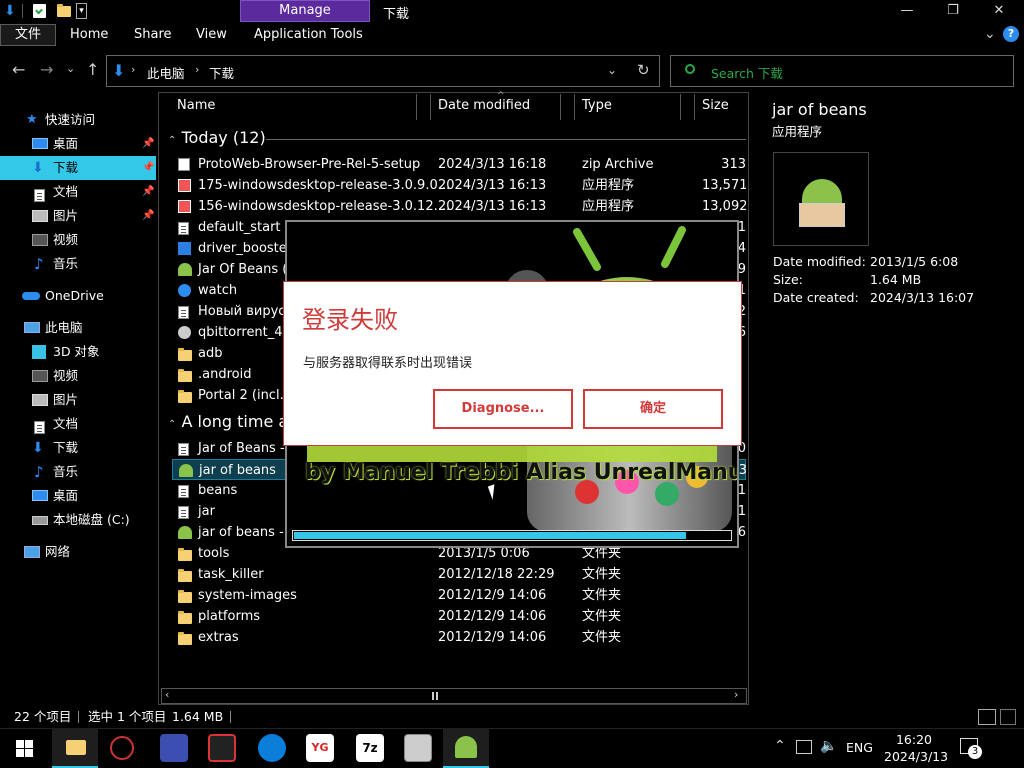 The image size is (1024, 768). I want to click on file-row: platforms 2012/12/9 14:06 文件夹, so click(459, 616).